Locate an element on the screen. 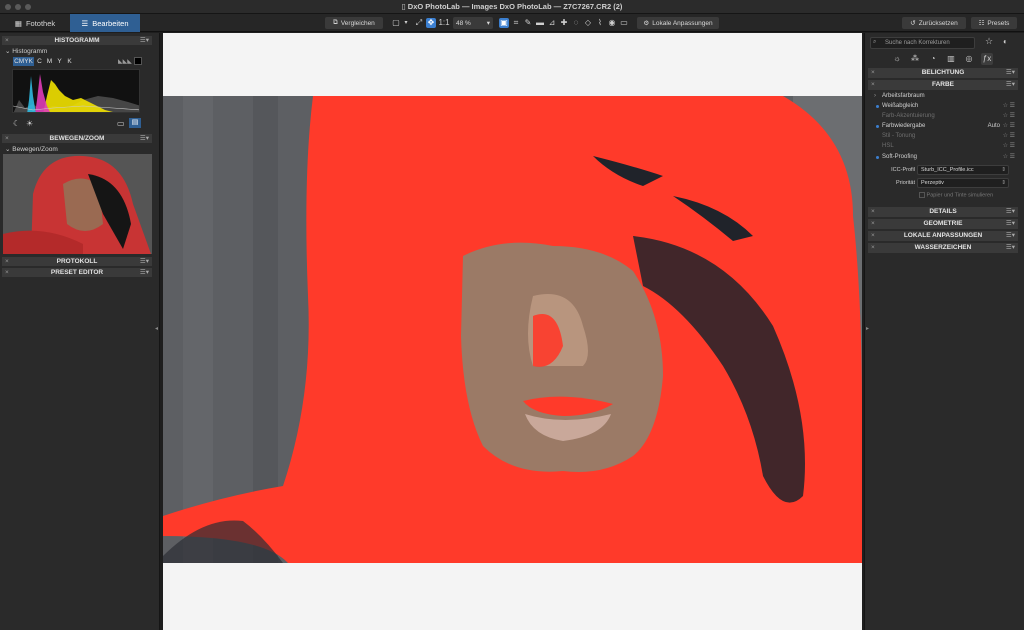  zoom-level-select: 48 % ▾ is located at coordinates (473, 23).